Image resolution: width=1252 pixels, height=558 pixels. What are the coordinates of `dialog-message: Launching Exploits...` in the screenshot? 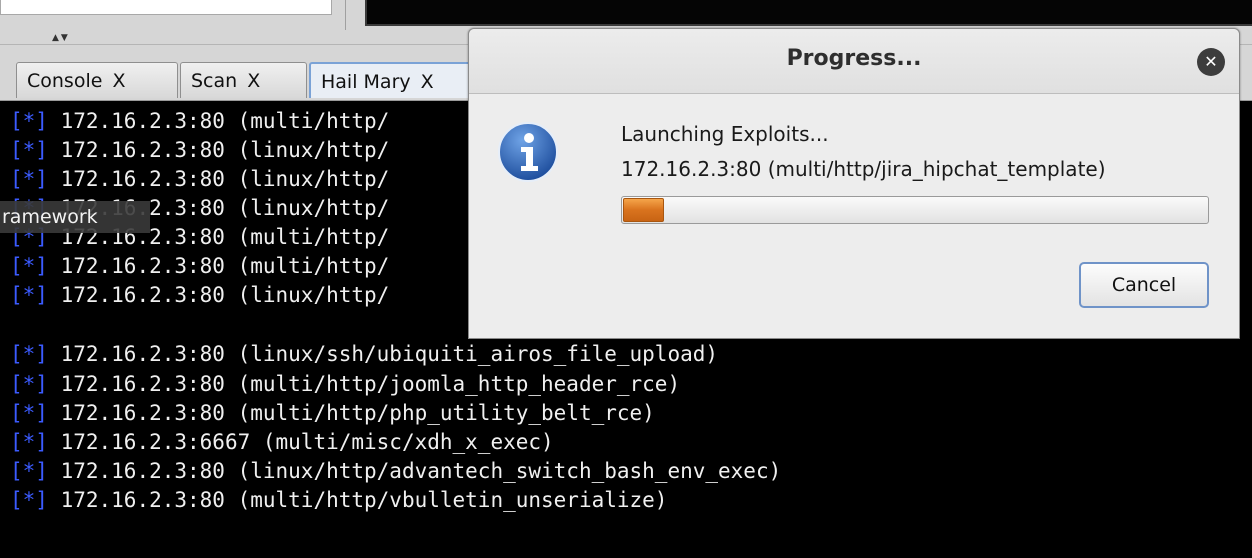 It's located at (725, 134).